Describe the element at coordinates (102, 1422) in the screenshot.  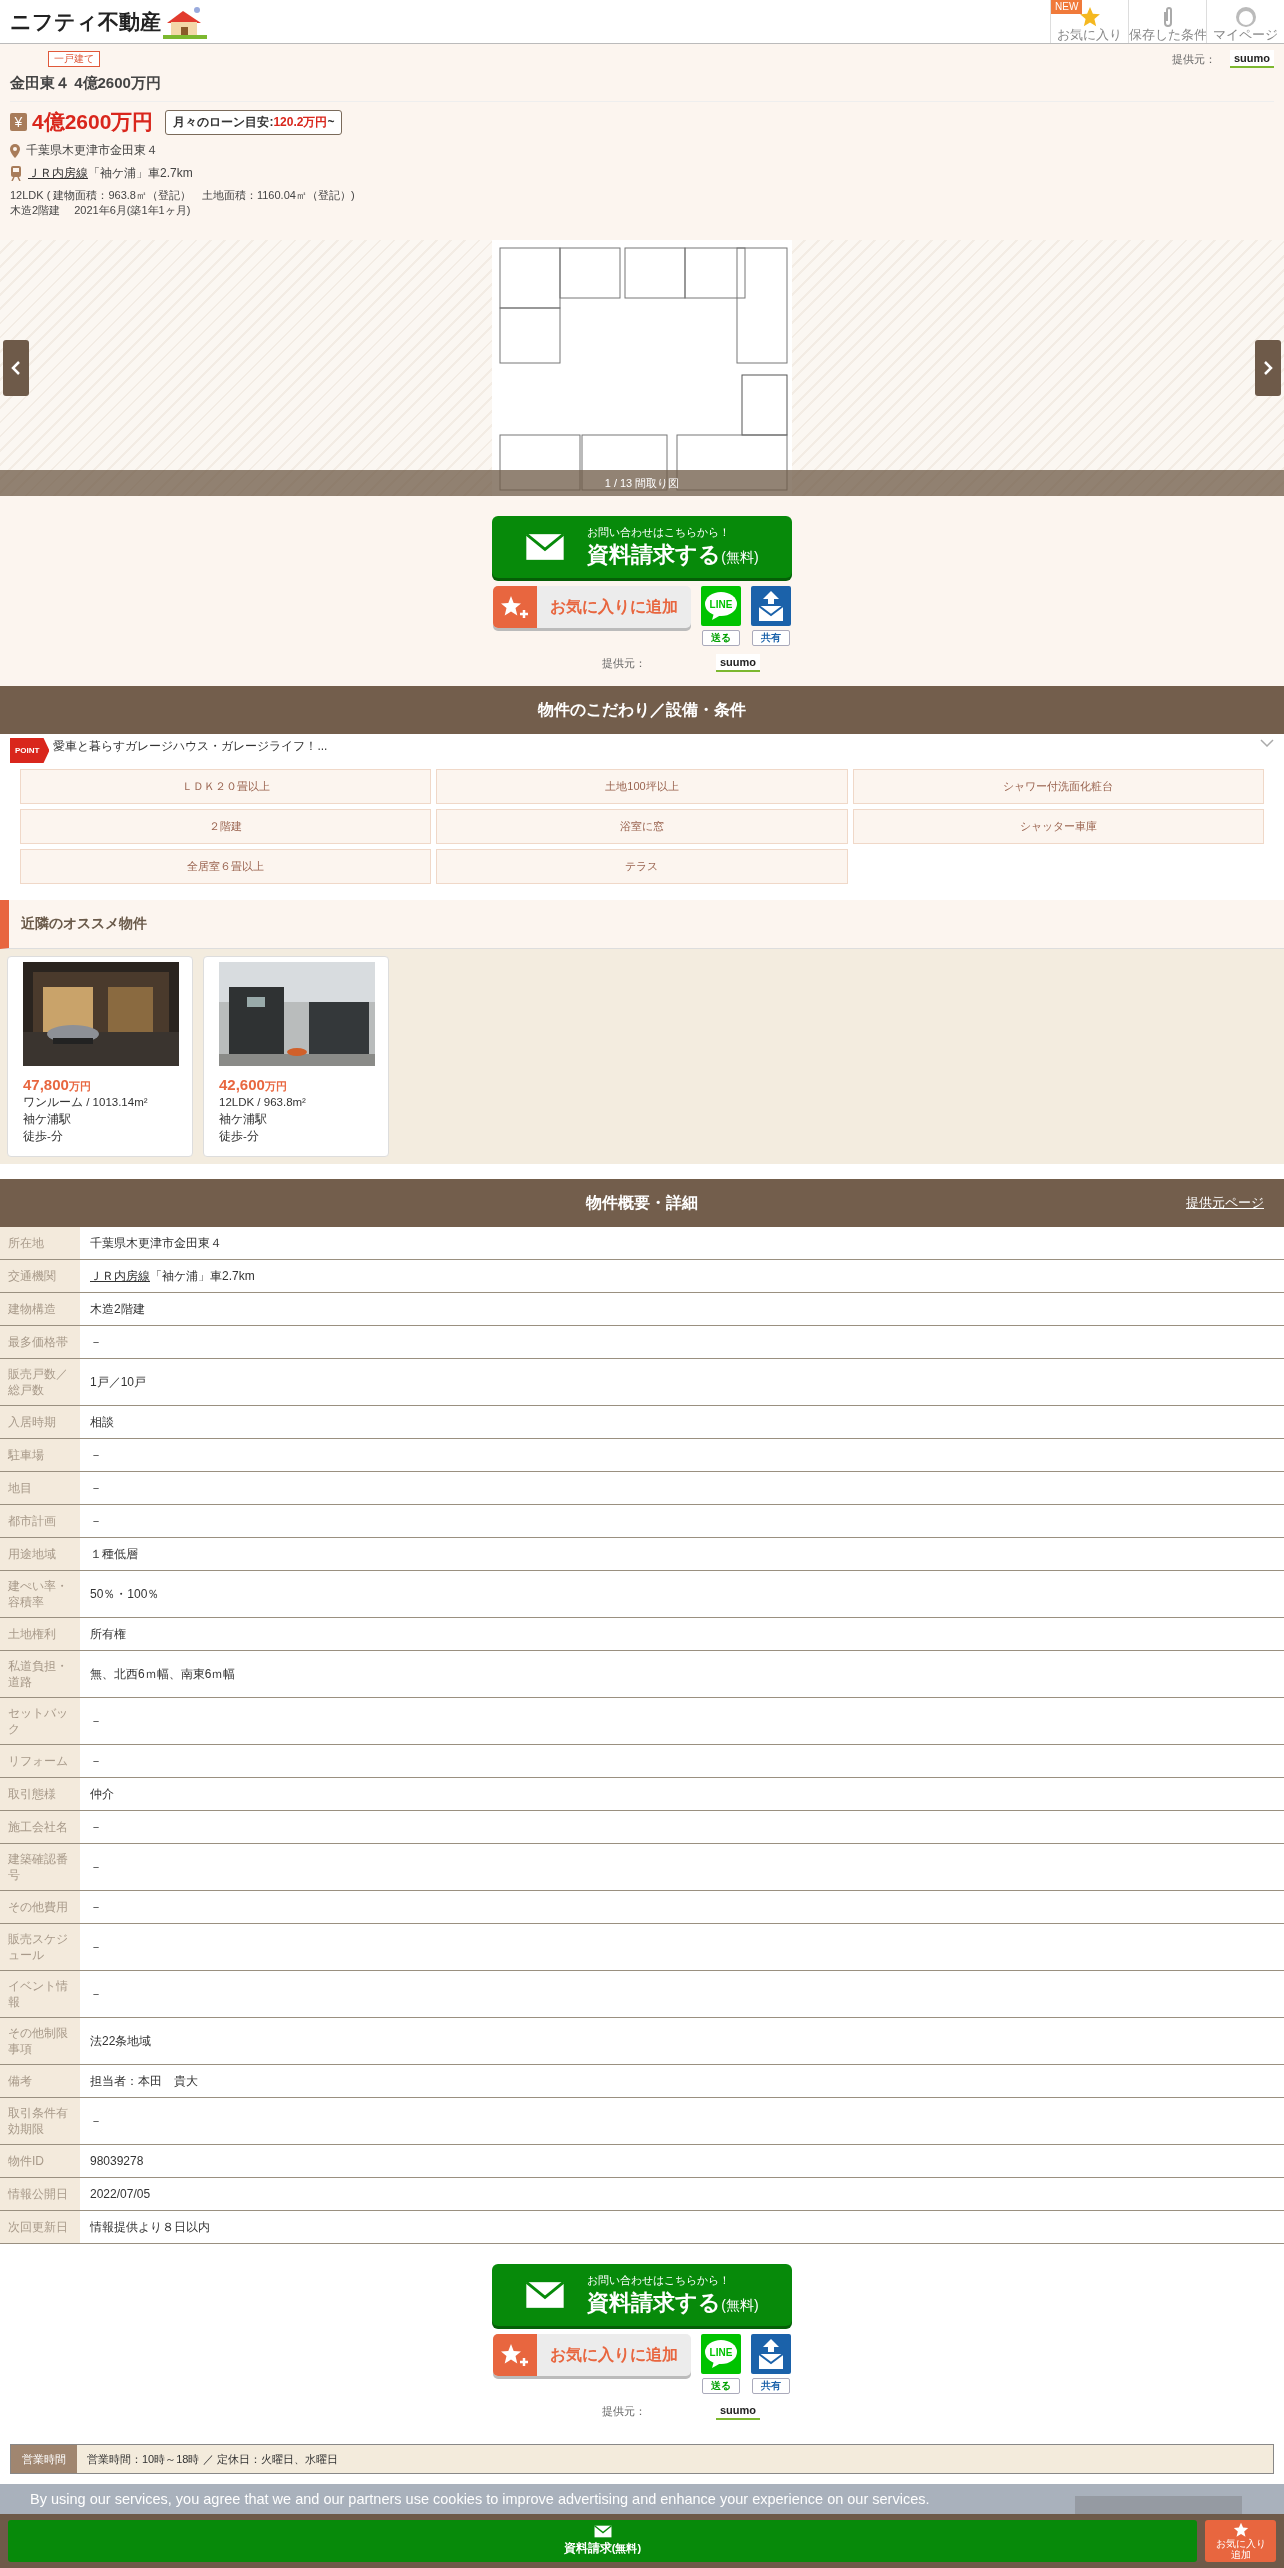
I see `row-value: 相談` at that location.